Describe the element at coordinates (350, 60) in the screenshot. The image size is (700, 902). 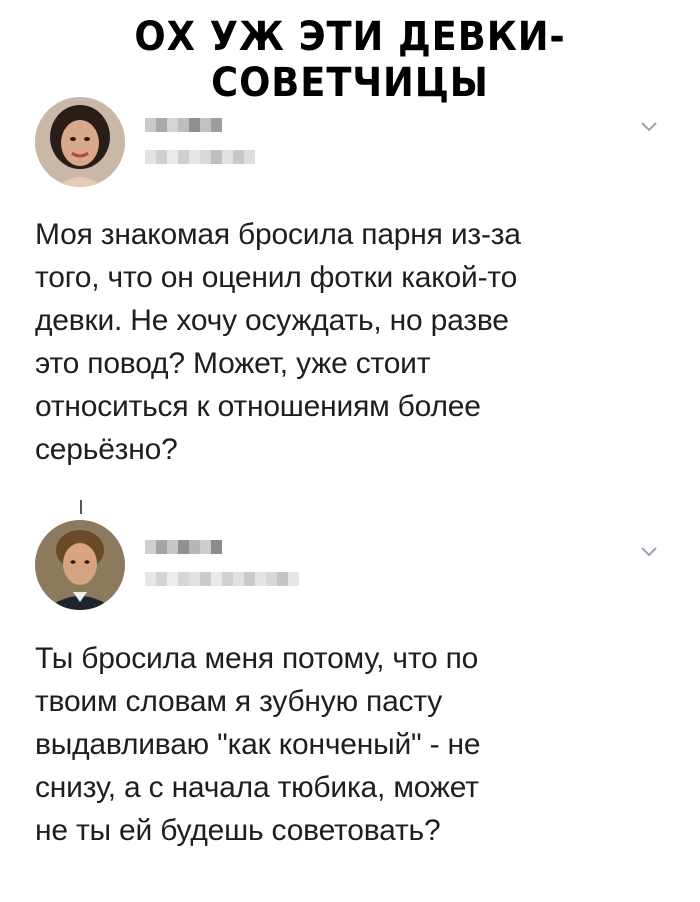
I see `page-title: ОХ УЖ ЭТИ ДЕВКИ-СОВЕТЧИЦЫ` at that location.